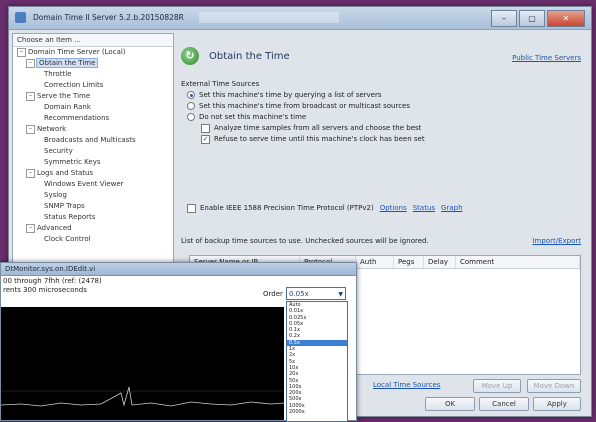 This screenshot has width=596, height=422. Describe the element at coordinates (70, 217) in the screenshot. I see `tree-item-label: Status Reports` at that location.